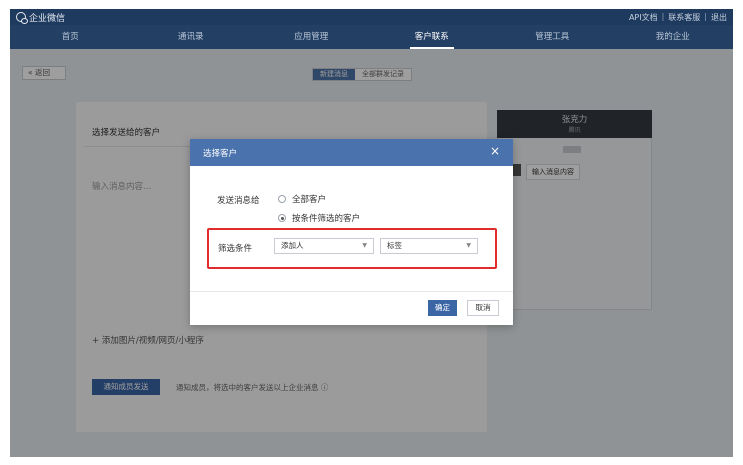  I want to click on dialog-title: 选择客户, so click(220, 154).